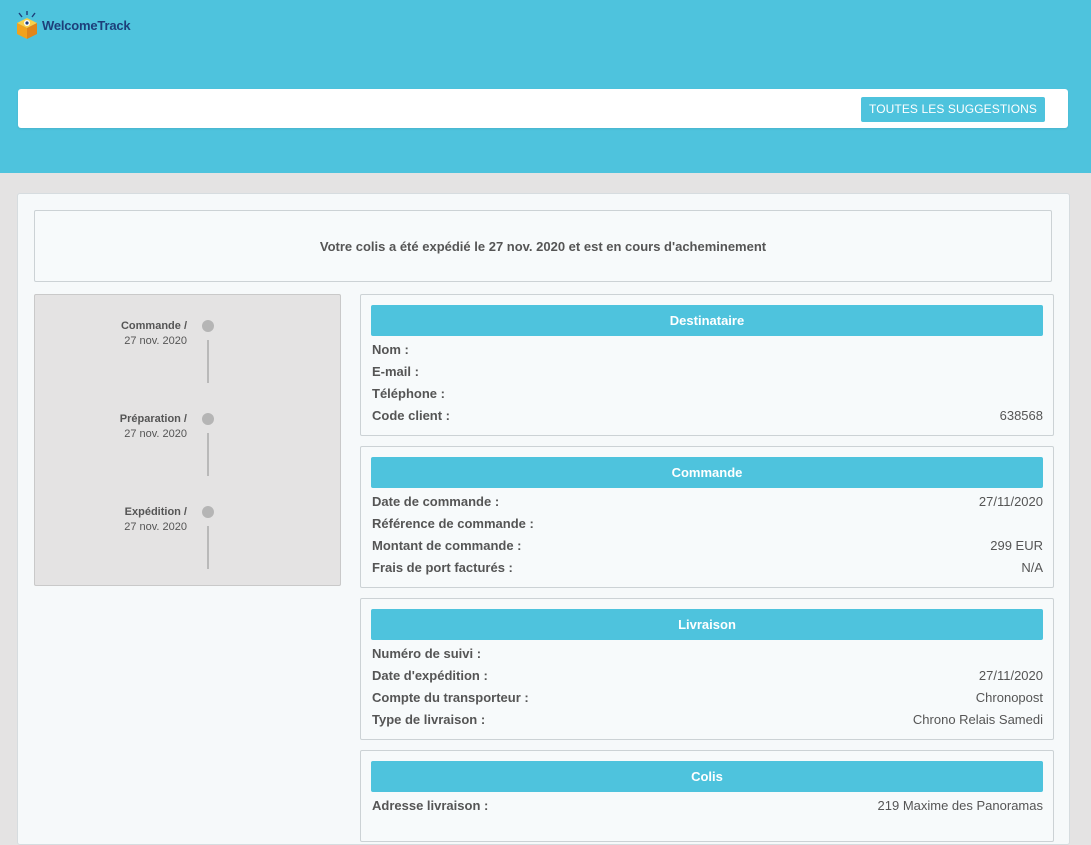 The height and width of the screenshot is (845, 1091). What do you see at coordinates (27, 25) in the screenshot?
I see `package-logo-icon` at bounding box center [27, 25].